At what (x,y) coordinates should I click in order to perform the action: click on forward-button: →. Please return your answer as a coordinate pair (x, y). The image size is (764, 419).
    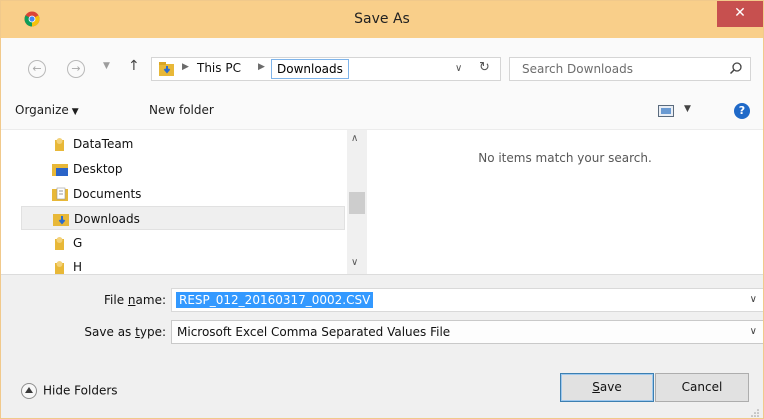
    Looking at the image, I should click on (76, 69).